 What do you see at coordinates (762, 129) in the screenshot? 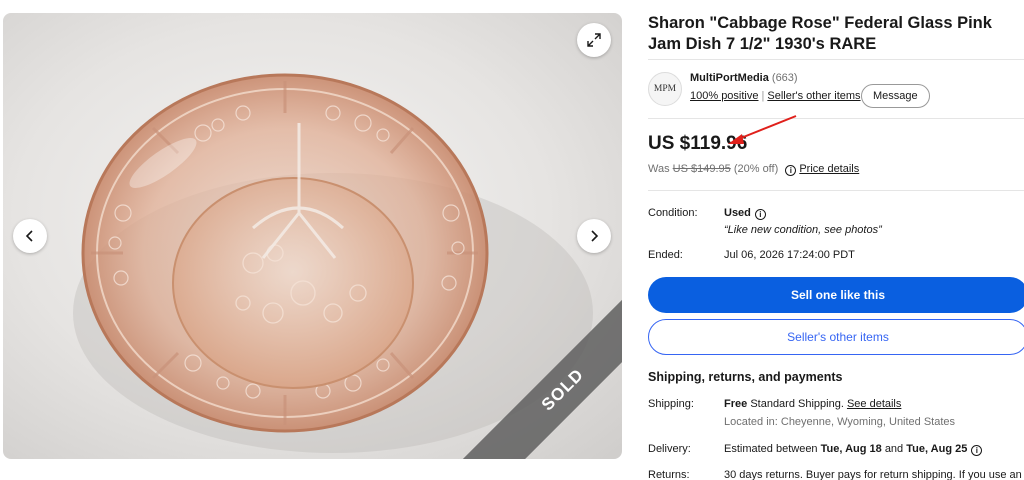
I see `red-arrow-annotation` at bounding box center [762, 129].